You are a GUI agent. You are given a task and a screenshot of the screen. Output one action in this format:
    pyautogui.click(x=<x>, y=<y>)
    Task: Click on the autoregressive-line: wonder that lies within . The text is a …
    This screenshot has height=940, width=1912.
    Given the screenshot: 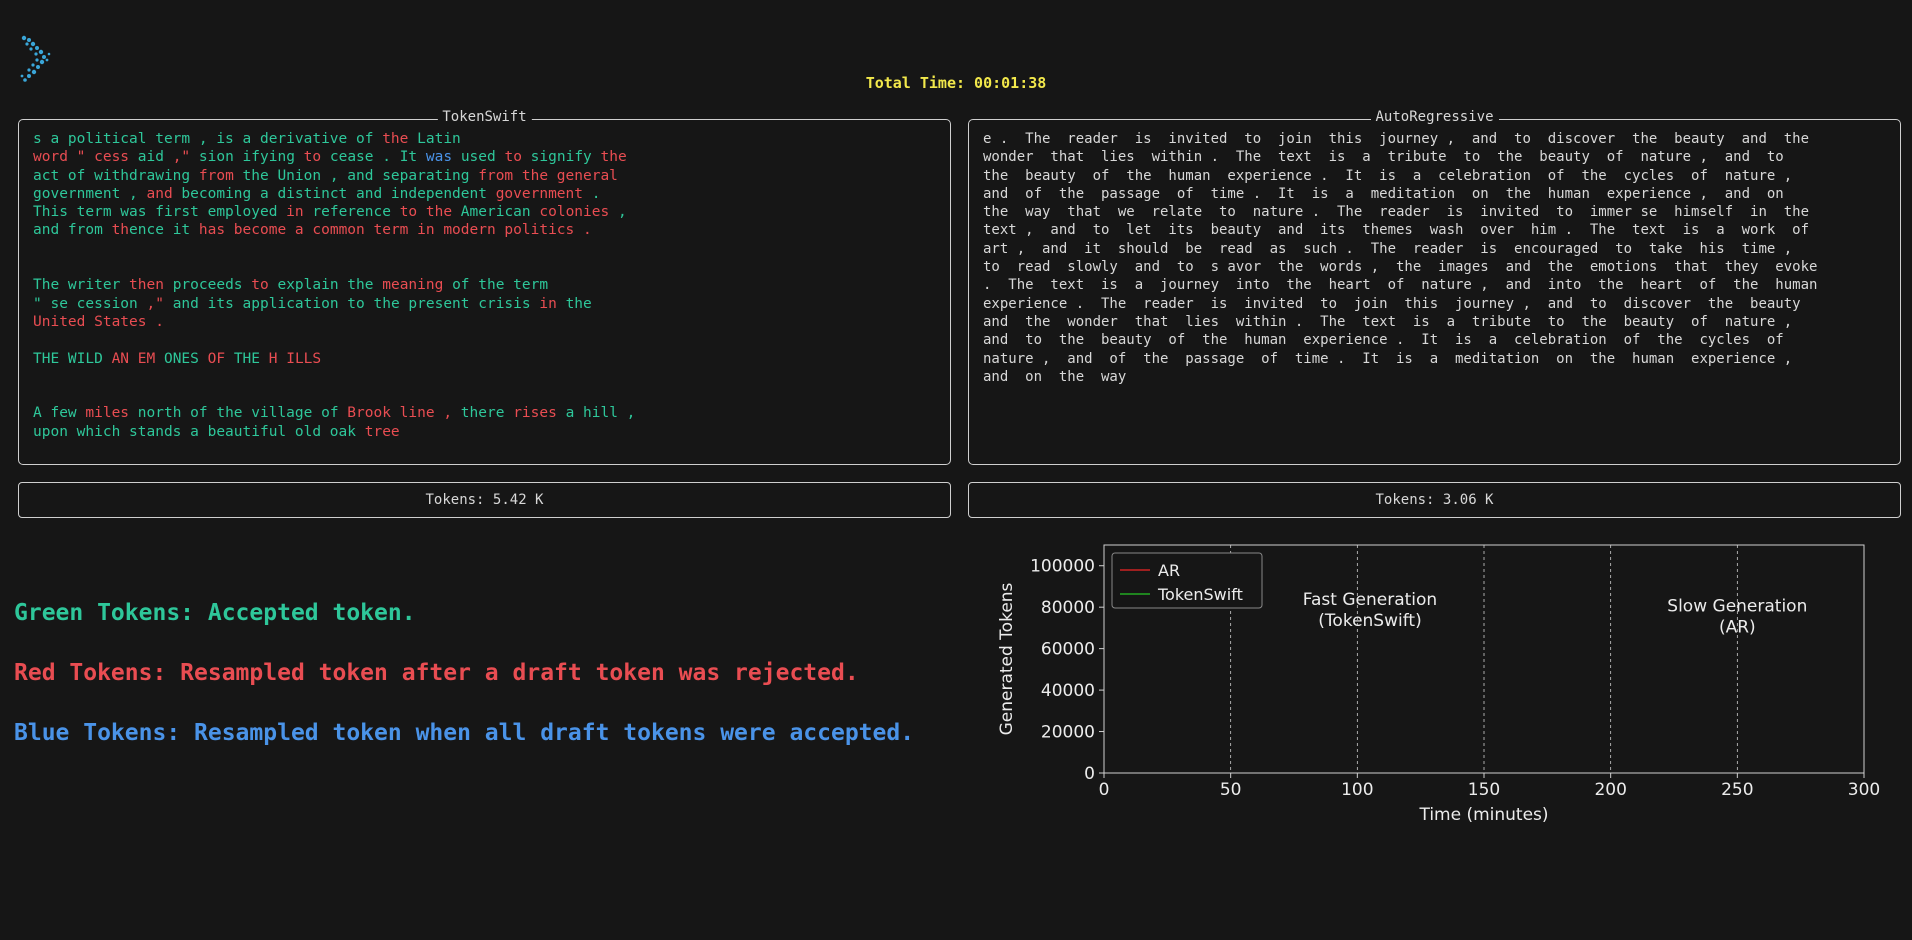 What is the action you would take?
    pyautogui.click(x=1383, y=157)
    